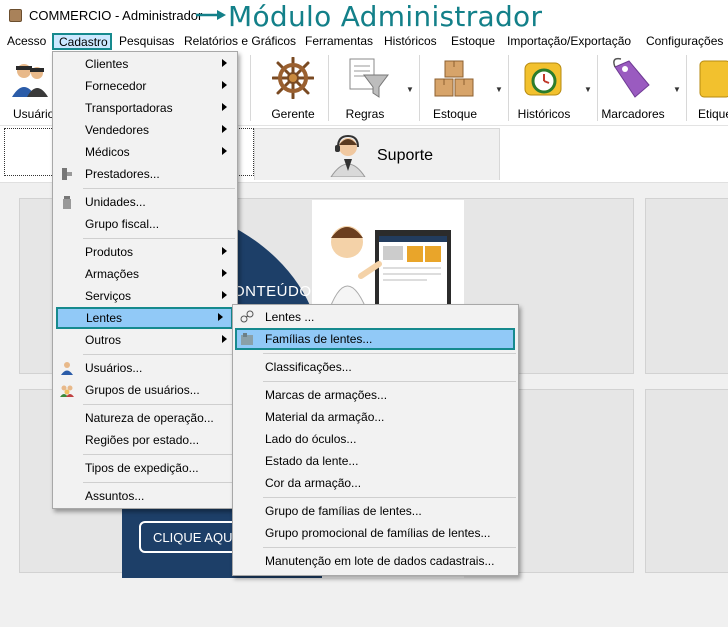  Describe the element at coordinates (67, 368) in the screenshot. I see `user-icon` at that location.